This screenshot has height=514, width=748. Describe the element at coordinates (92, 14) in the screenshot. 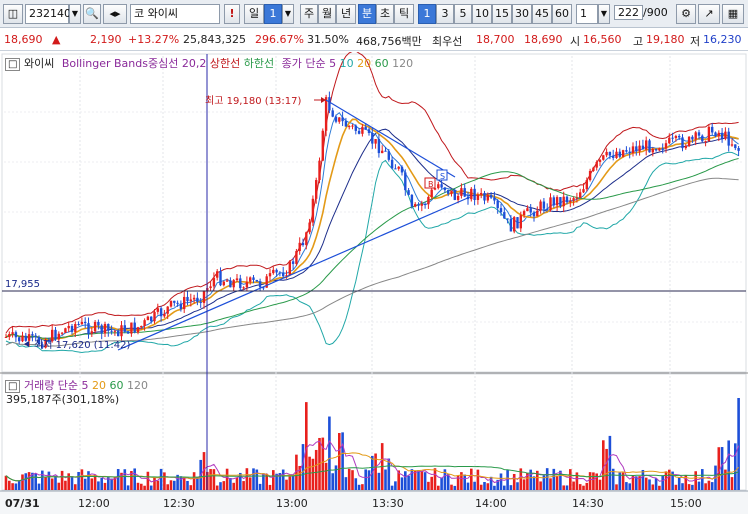

I see `search-icon: 🔍` at that location.